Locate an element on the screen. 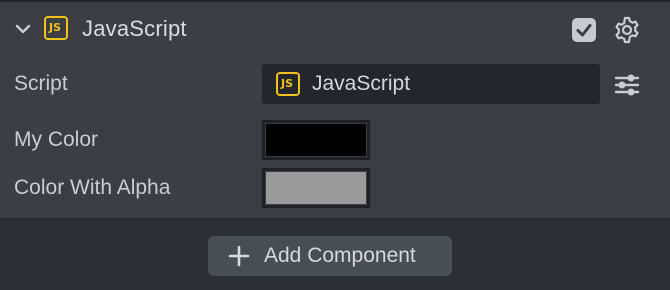 Image resolution: width=670 pixels, height=290 pixels. checkmark-icon is located at coordinates (584, 30).